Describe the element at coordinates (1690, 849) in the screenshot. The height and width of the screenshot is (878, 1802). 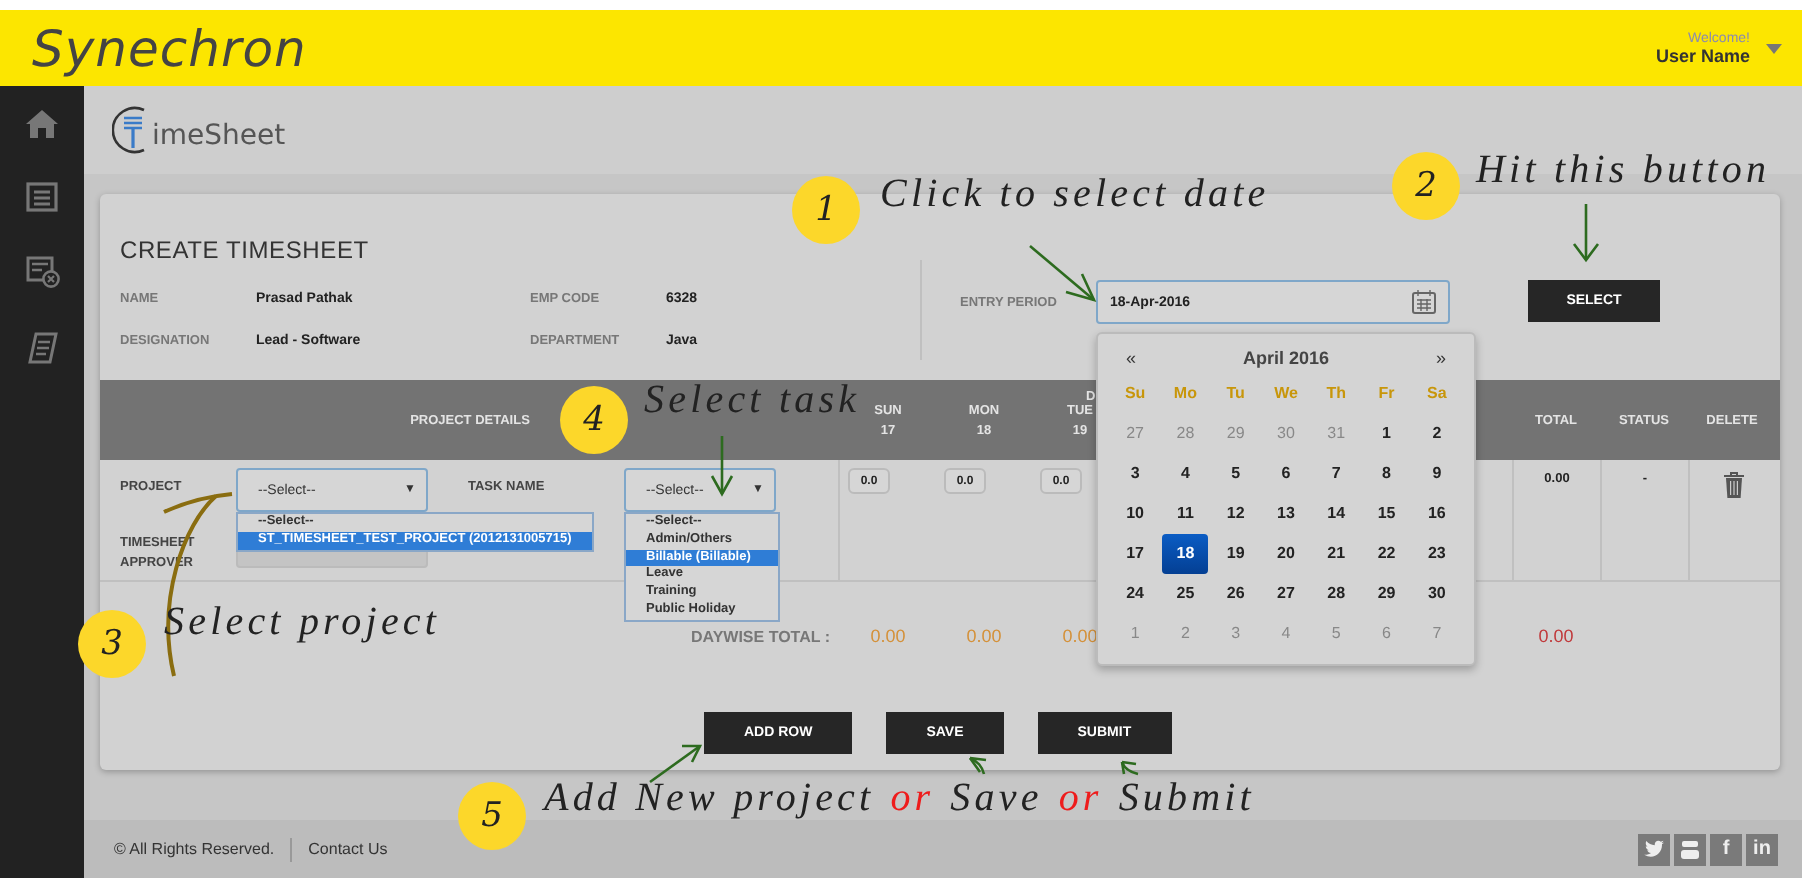
I see `video-icon` at that location.